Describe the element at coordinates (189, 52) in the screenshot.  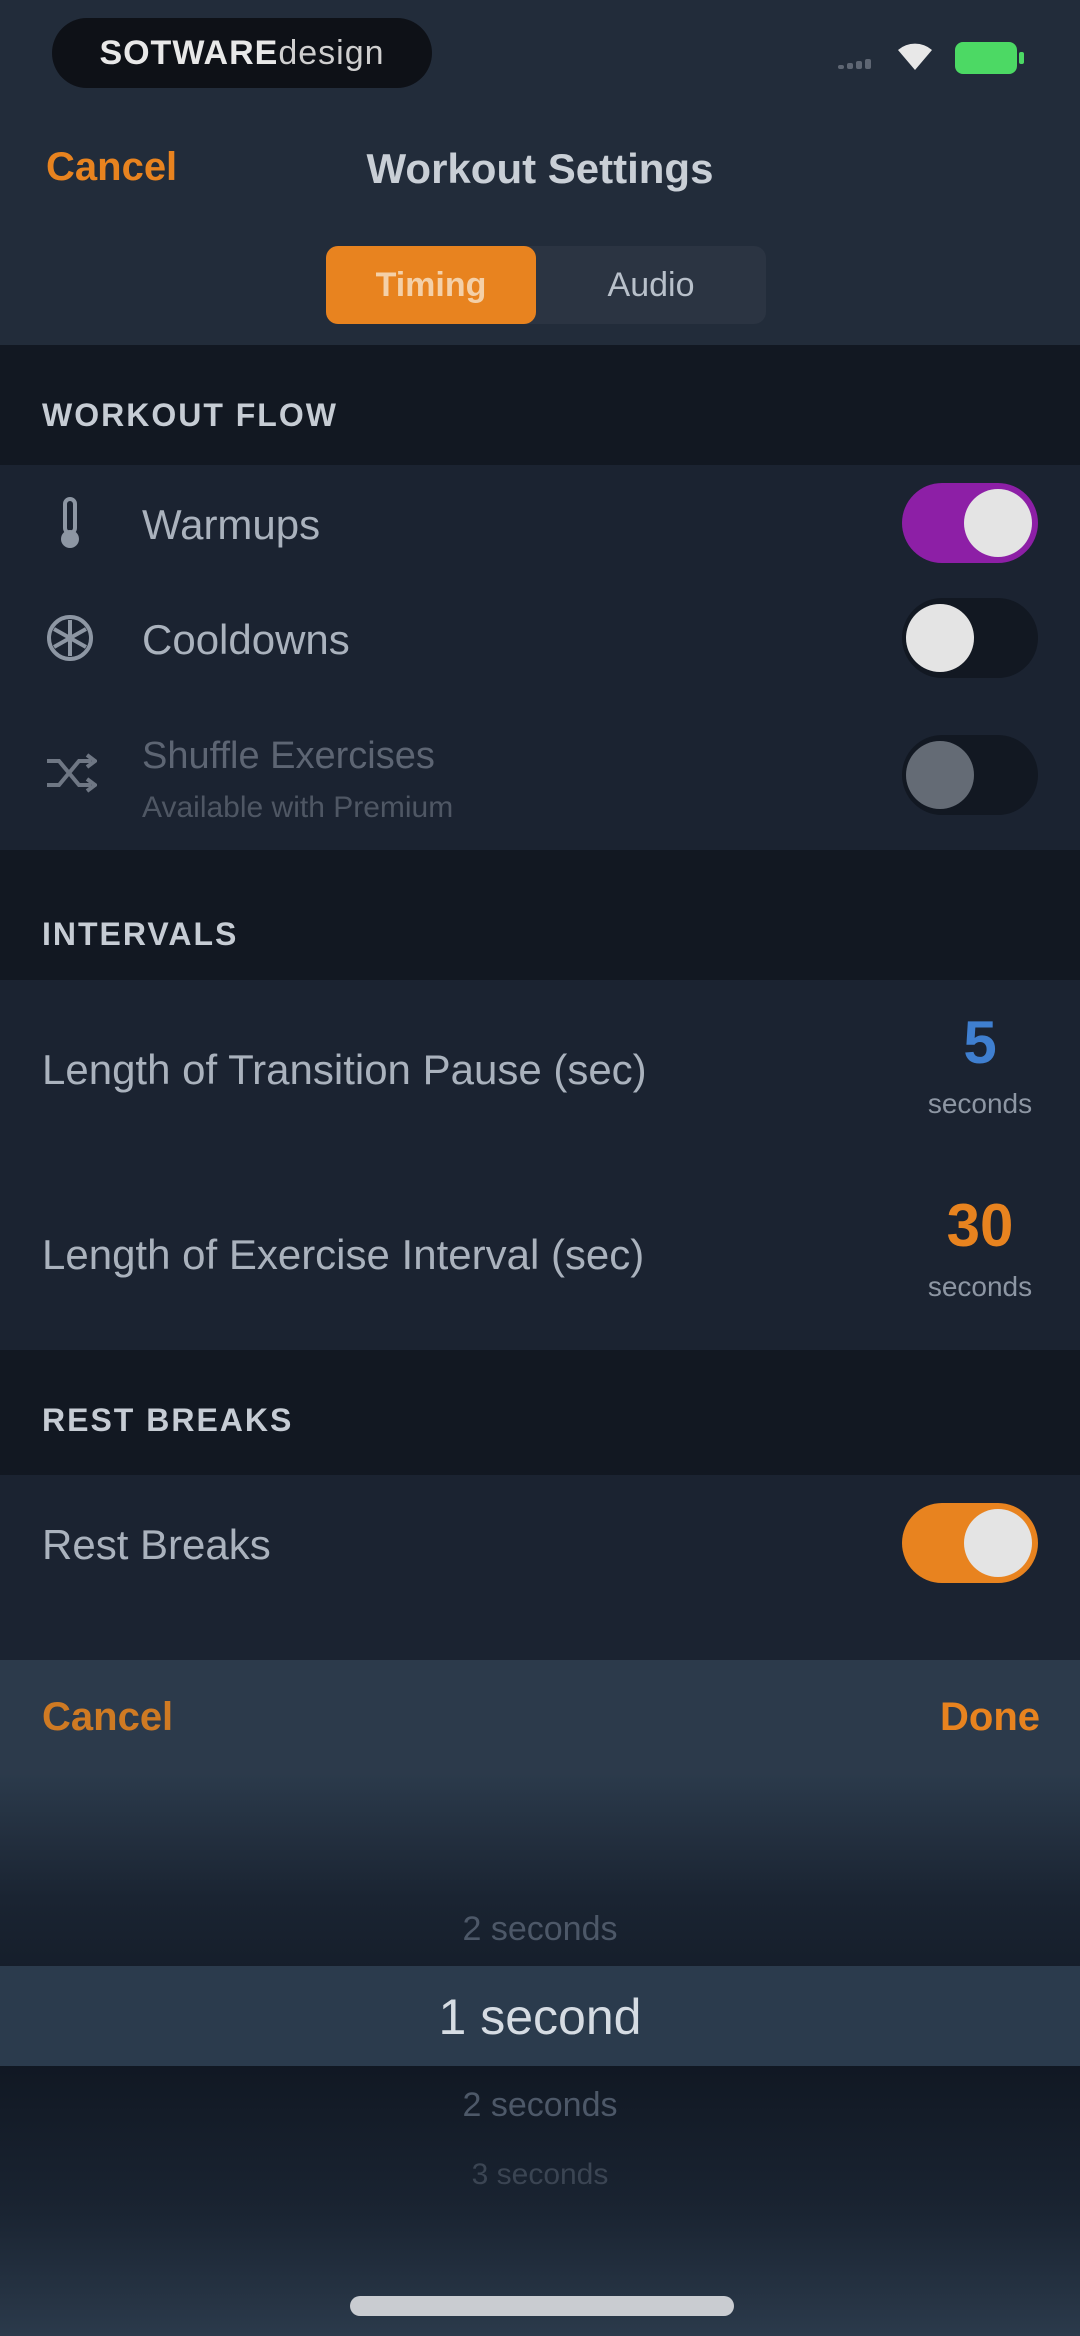
I see `status-pill-bold: SOTWARE` at that location.